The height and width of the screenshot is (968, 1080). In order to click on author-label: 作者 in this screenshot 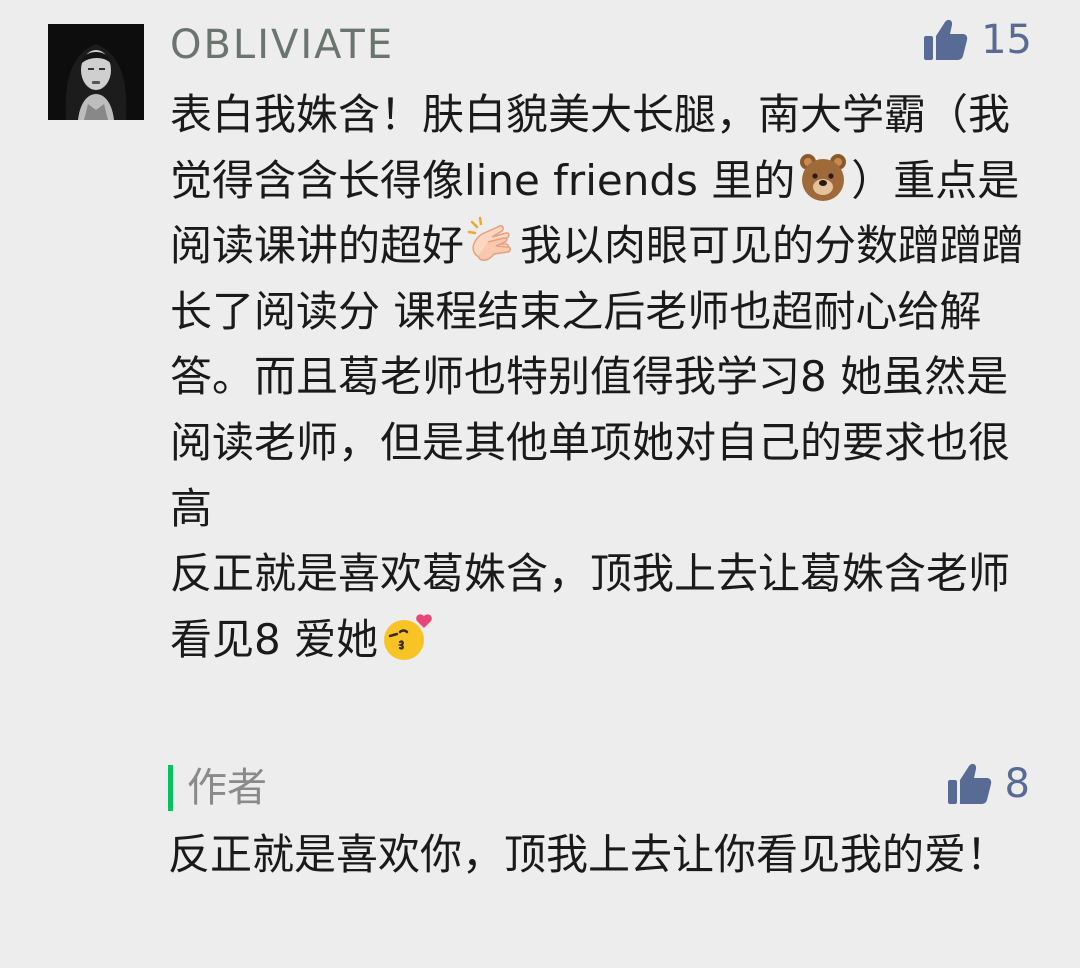, I will do `click(227, 788)`.